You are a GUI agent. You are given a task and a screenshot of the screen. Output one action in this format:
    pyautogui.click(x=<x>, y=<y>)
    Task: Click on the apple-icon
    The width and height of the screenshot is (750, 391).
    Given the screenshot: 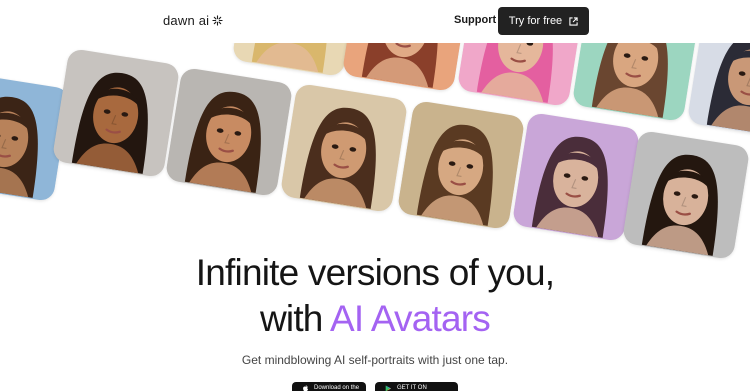 What is the action you would take?
    pyautogui.click(x=306, y=388)
    